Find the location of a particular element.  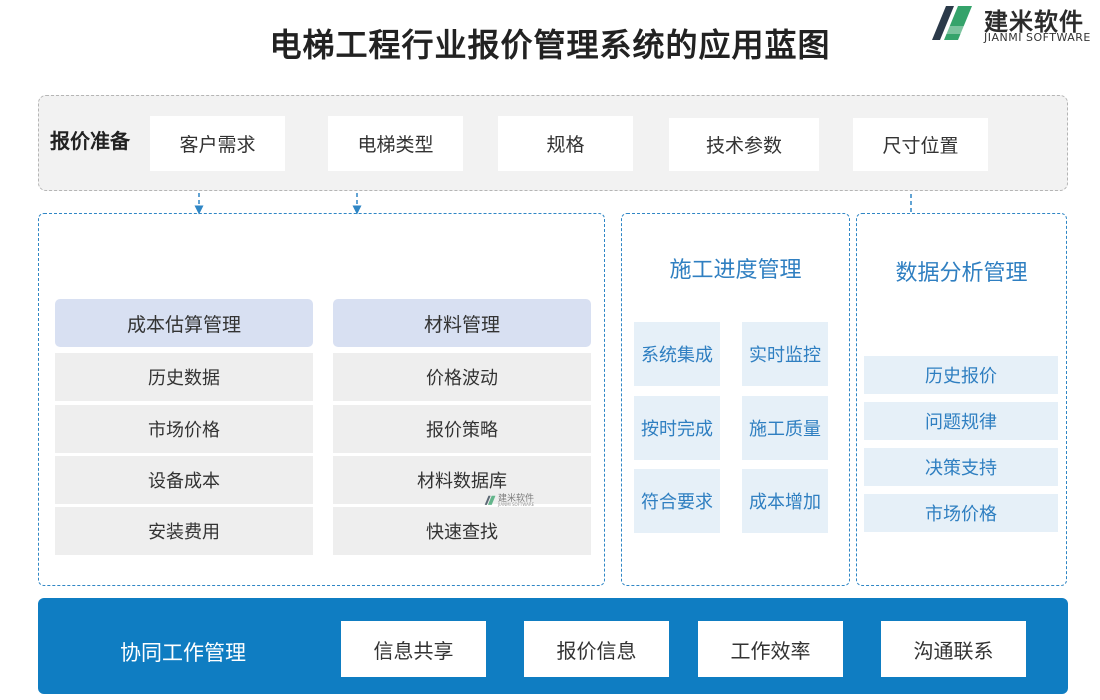

collab-item-work-efficiency: 工作效率 is located at coordinates (770, 649).